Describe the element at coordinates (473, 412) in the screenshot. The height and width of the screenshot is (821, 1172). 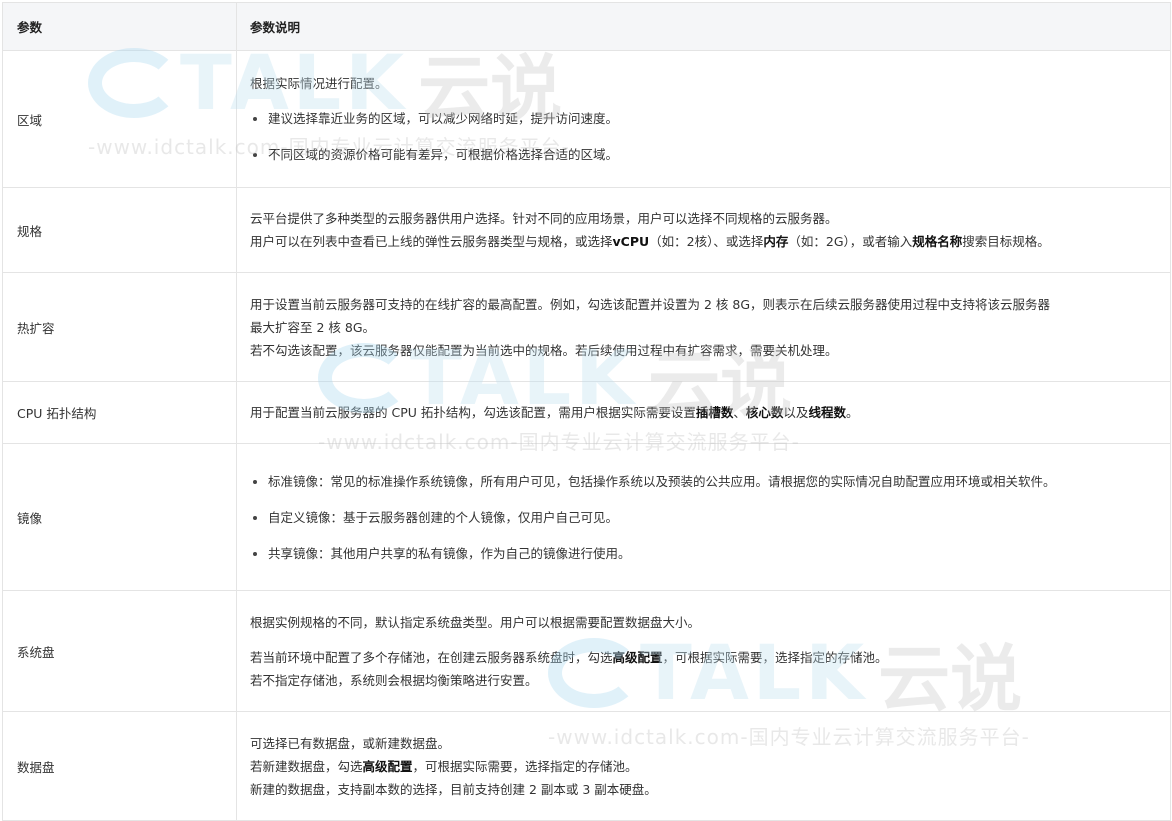
I see `text-segment: 用于配置当前云服务器的 CPU 拓扑结构，勾选该配置，需用户根据实际需要设置` at that location.